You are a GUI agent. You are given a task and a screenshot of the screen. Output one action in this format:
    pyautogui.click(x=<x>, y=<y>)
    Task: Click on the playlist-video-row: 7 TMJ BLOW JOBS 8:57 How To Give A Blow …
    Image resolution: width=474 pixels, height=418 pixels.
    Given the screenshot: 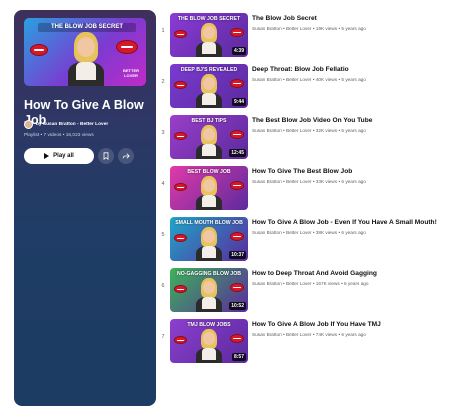 What is the action you would take?
    pyautogui.click(x=313, y=339)
    